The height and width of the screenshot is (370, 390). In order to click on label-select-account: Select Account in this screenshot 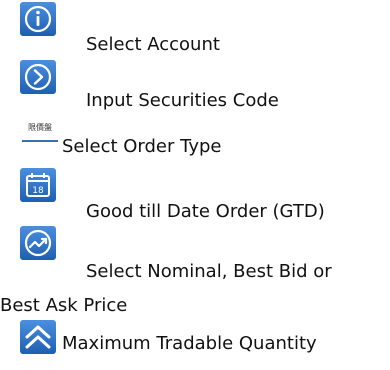, I will do `click(153, 44)`.